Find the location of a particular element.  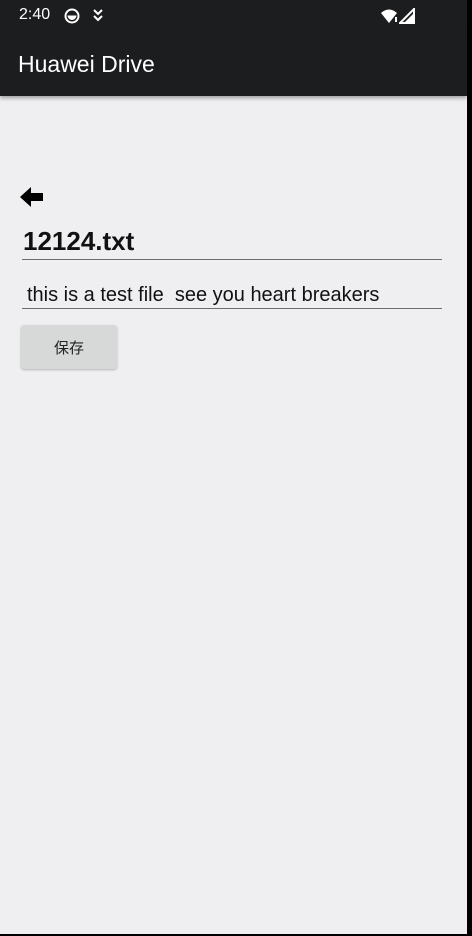

back-button is located at coordinates (32, 197).